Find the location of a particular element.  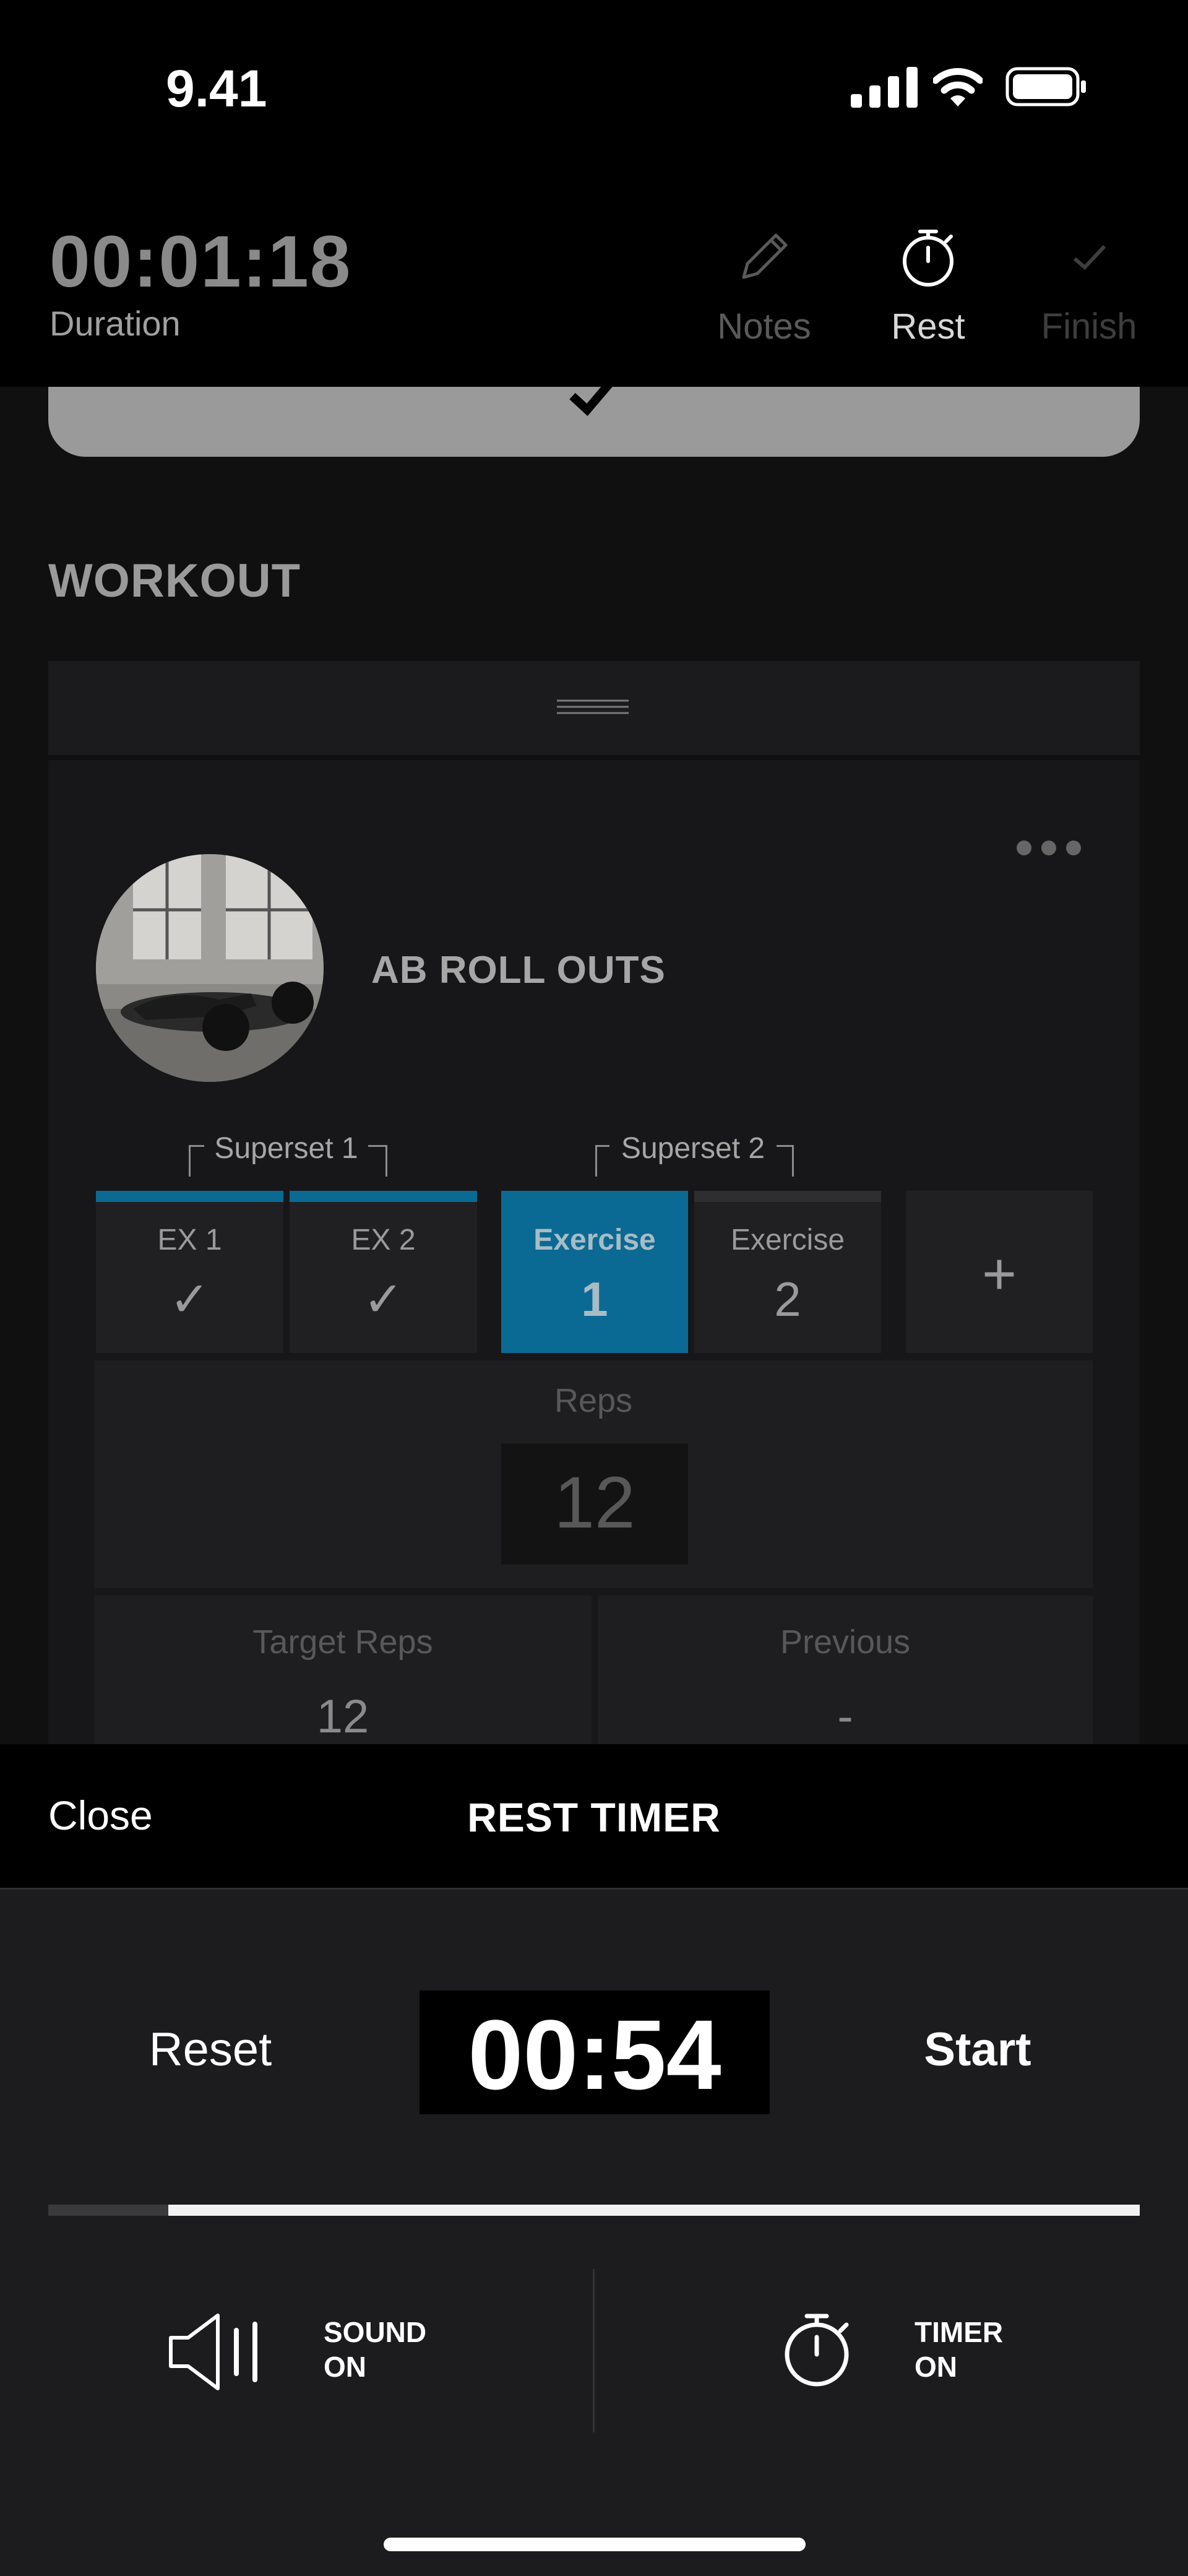

reps-label: Reps is located at coordinates (593, 1400).